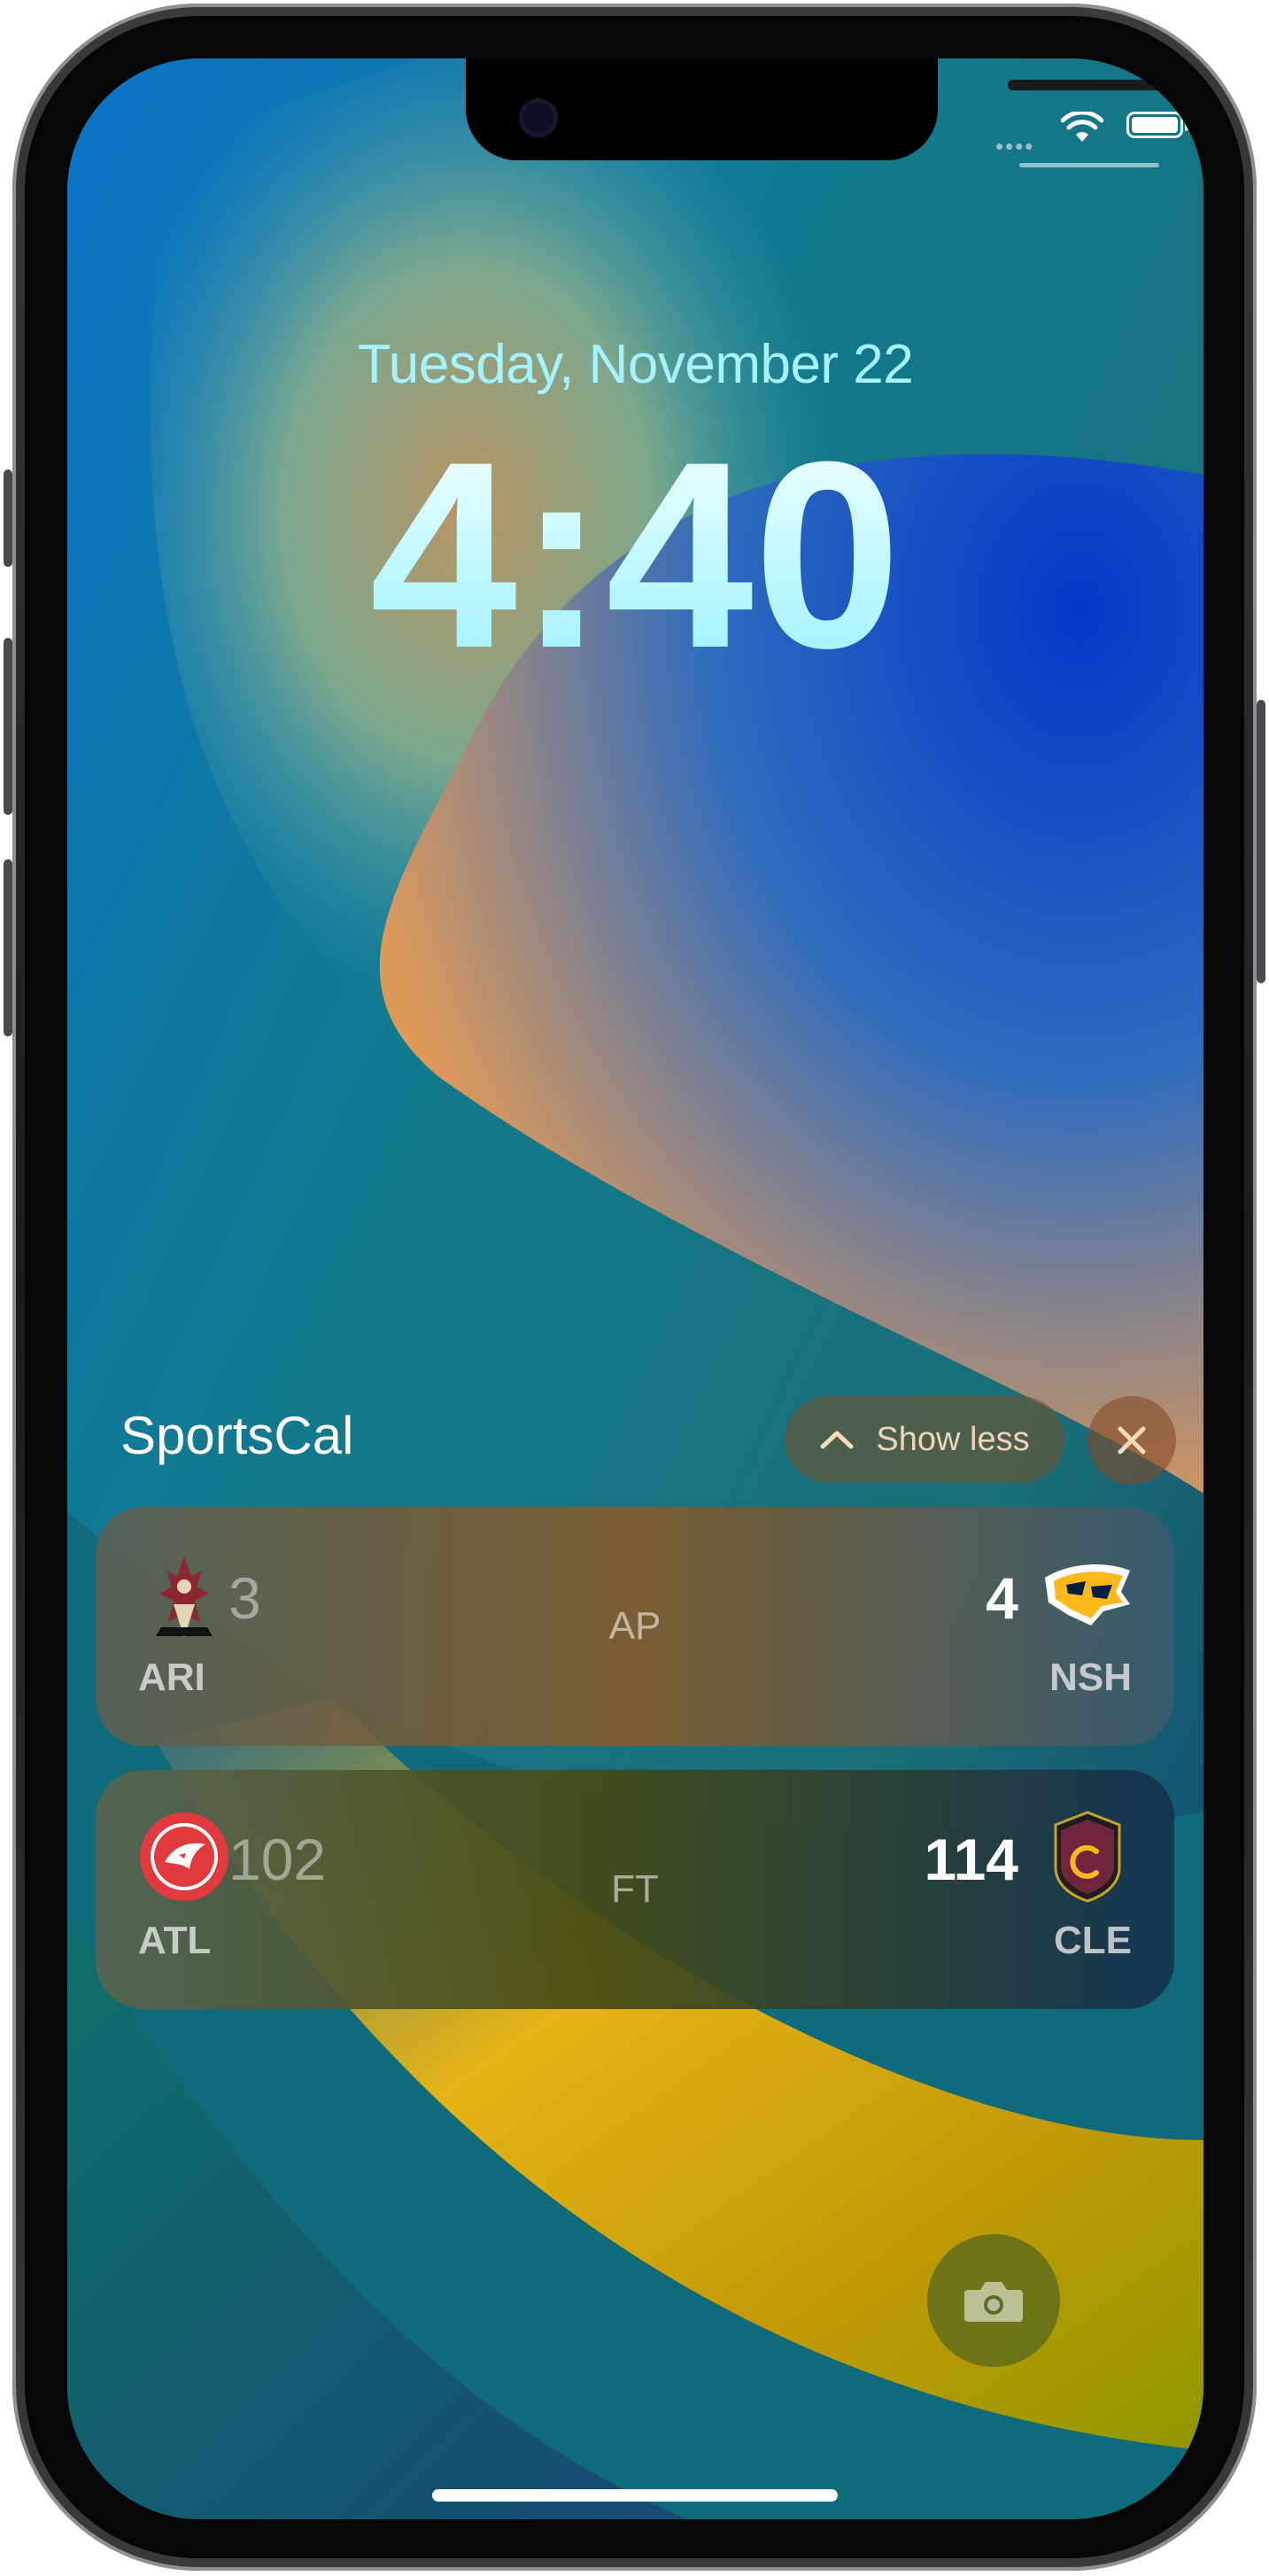 Image resolution: width=1269 pixels, height=2576 pixels. What do you see at coordinates (1082, 127) in the screenshot?
I see `wifi-icon` at bounding box center [1082, 127].